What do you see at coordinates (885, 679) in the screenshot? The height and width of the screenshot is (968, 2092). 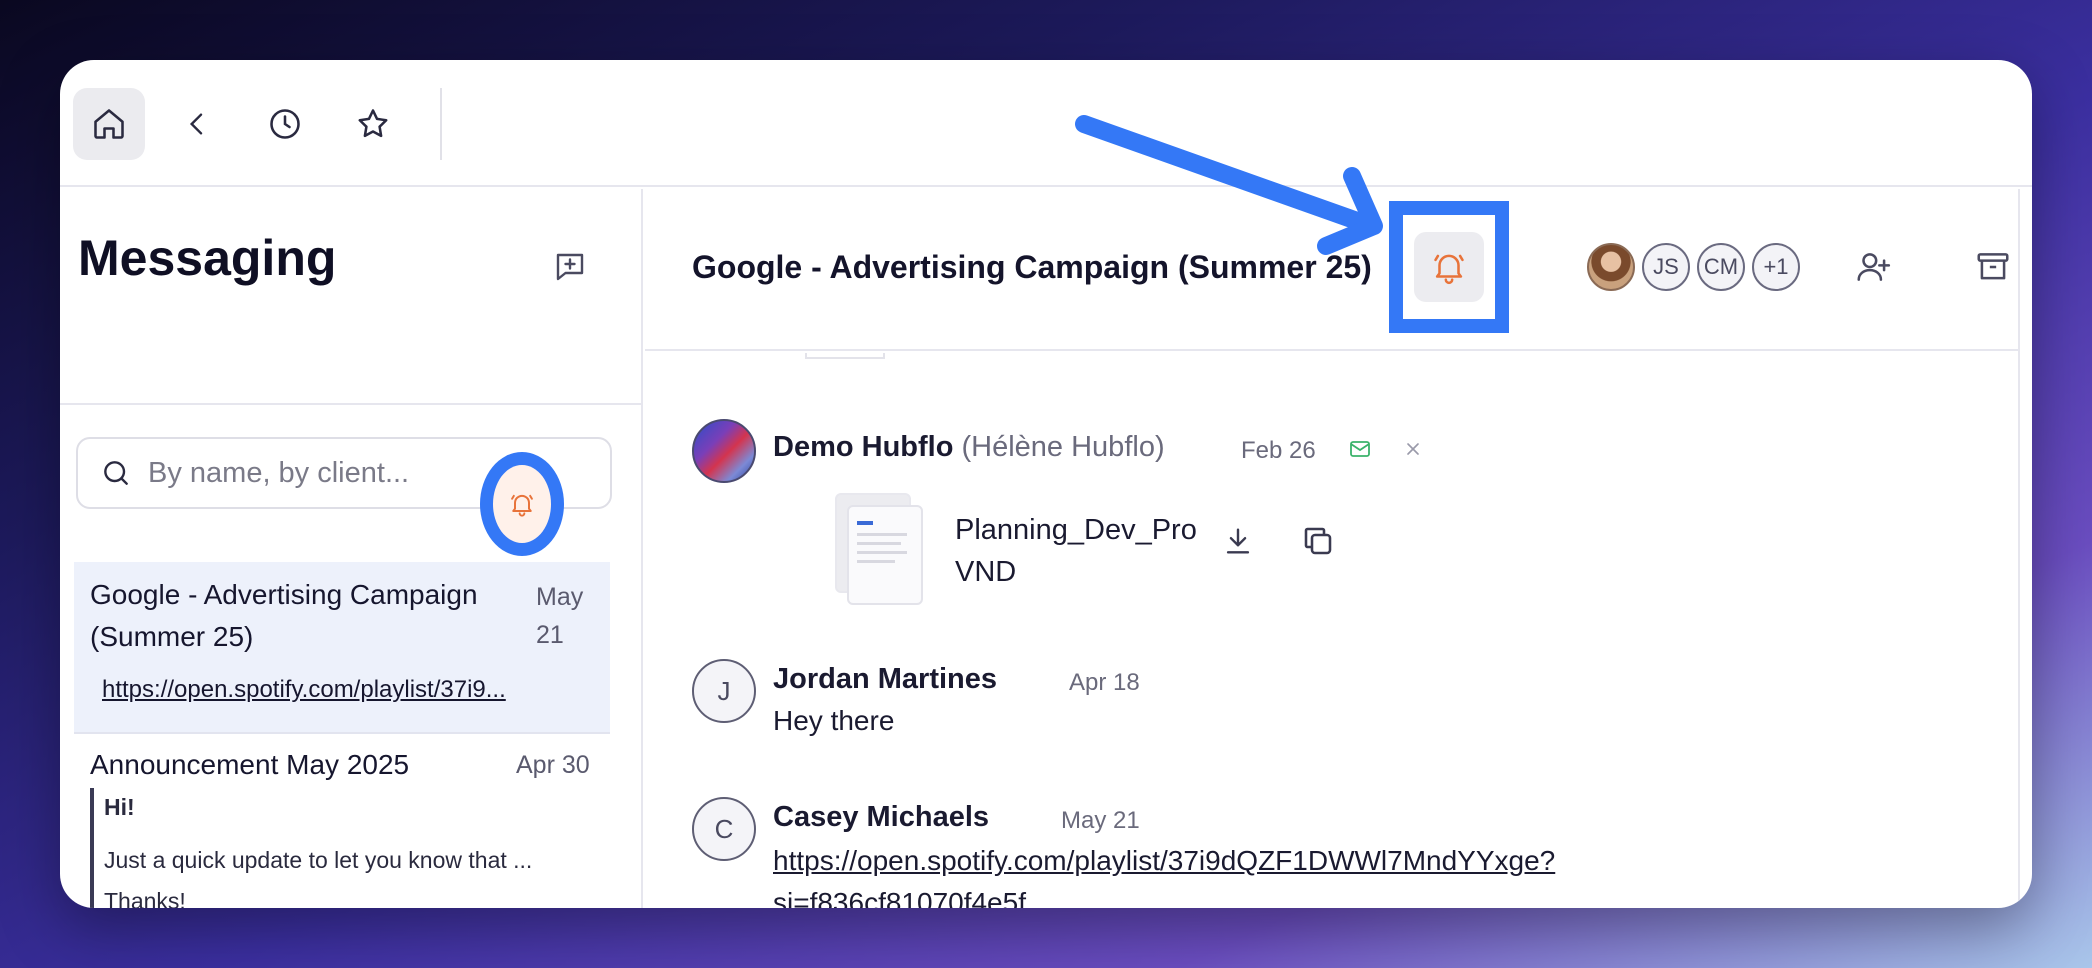 I see `message-author: Jordan Martines` at bounding box center [885, 679].